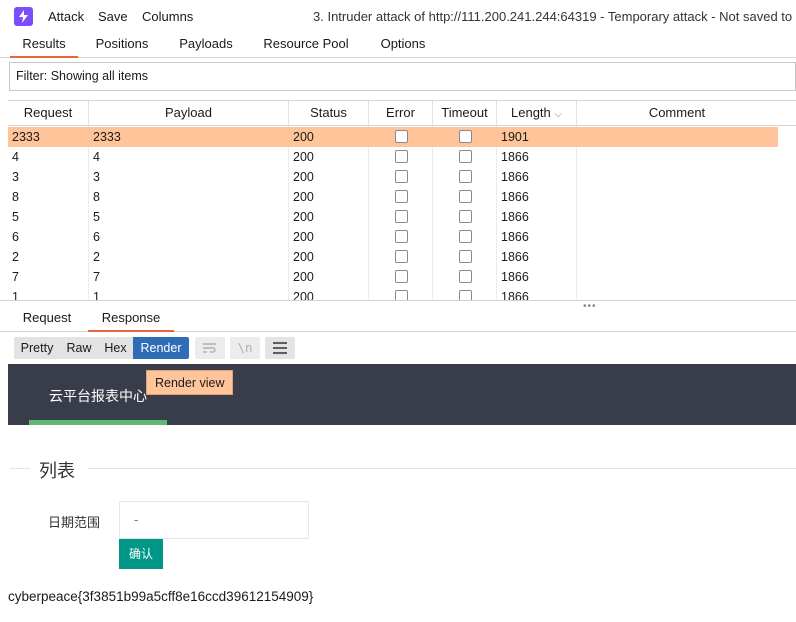 Image resolution: width=796 pixels, height=622 pixels. Describe the element at coordinates (398, 348) in the screenshot. I see `response-view-toolbar: Pretty Raw Hex Render \n` at that location.